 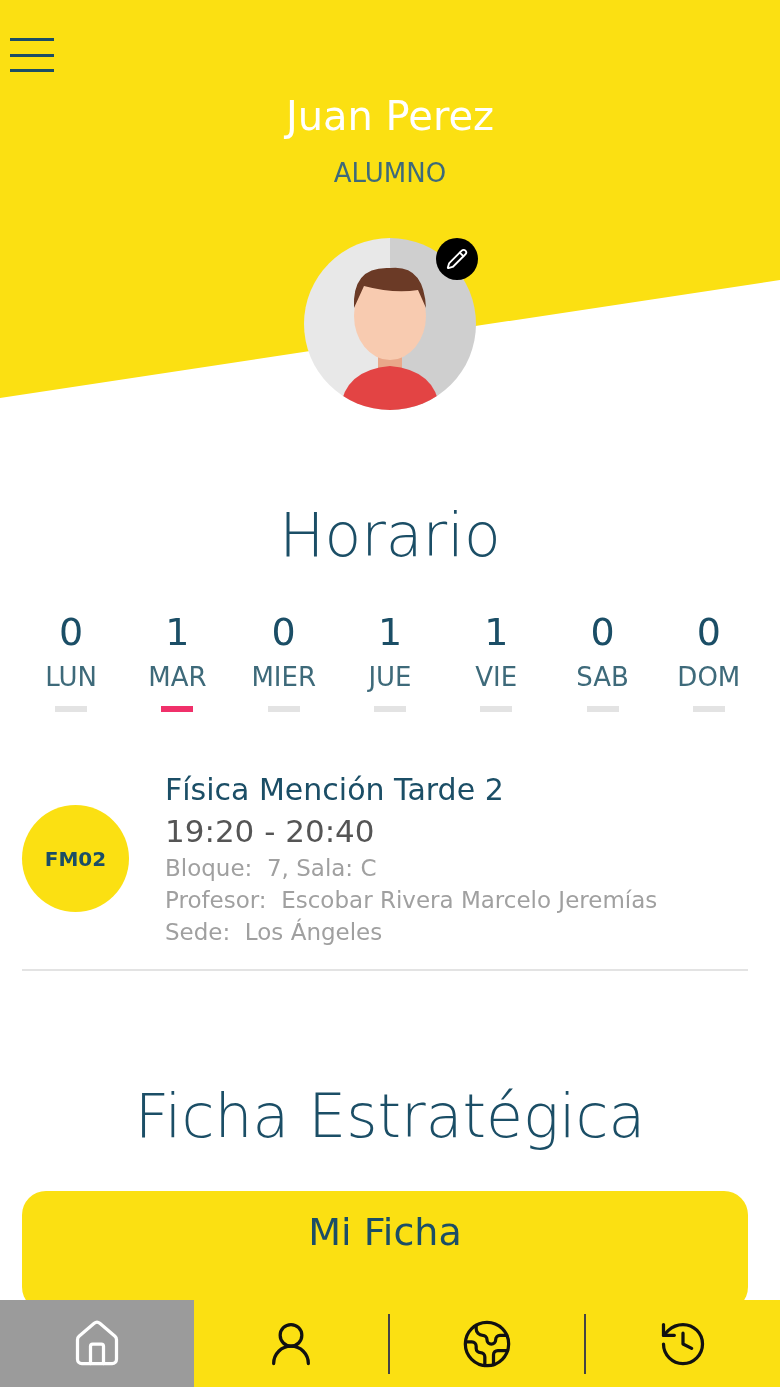 What do you see at coordinates (32, 55) in the screenshot?
I see `menu-button` at bounding box center [32, 55].